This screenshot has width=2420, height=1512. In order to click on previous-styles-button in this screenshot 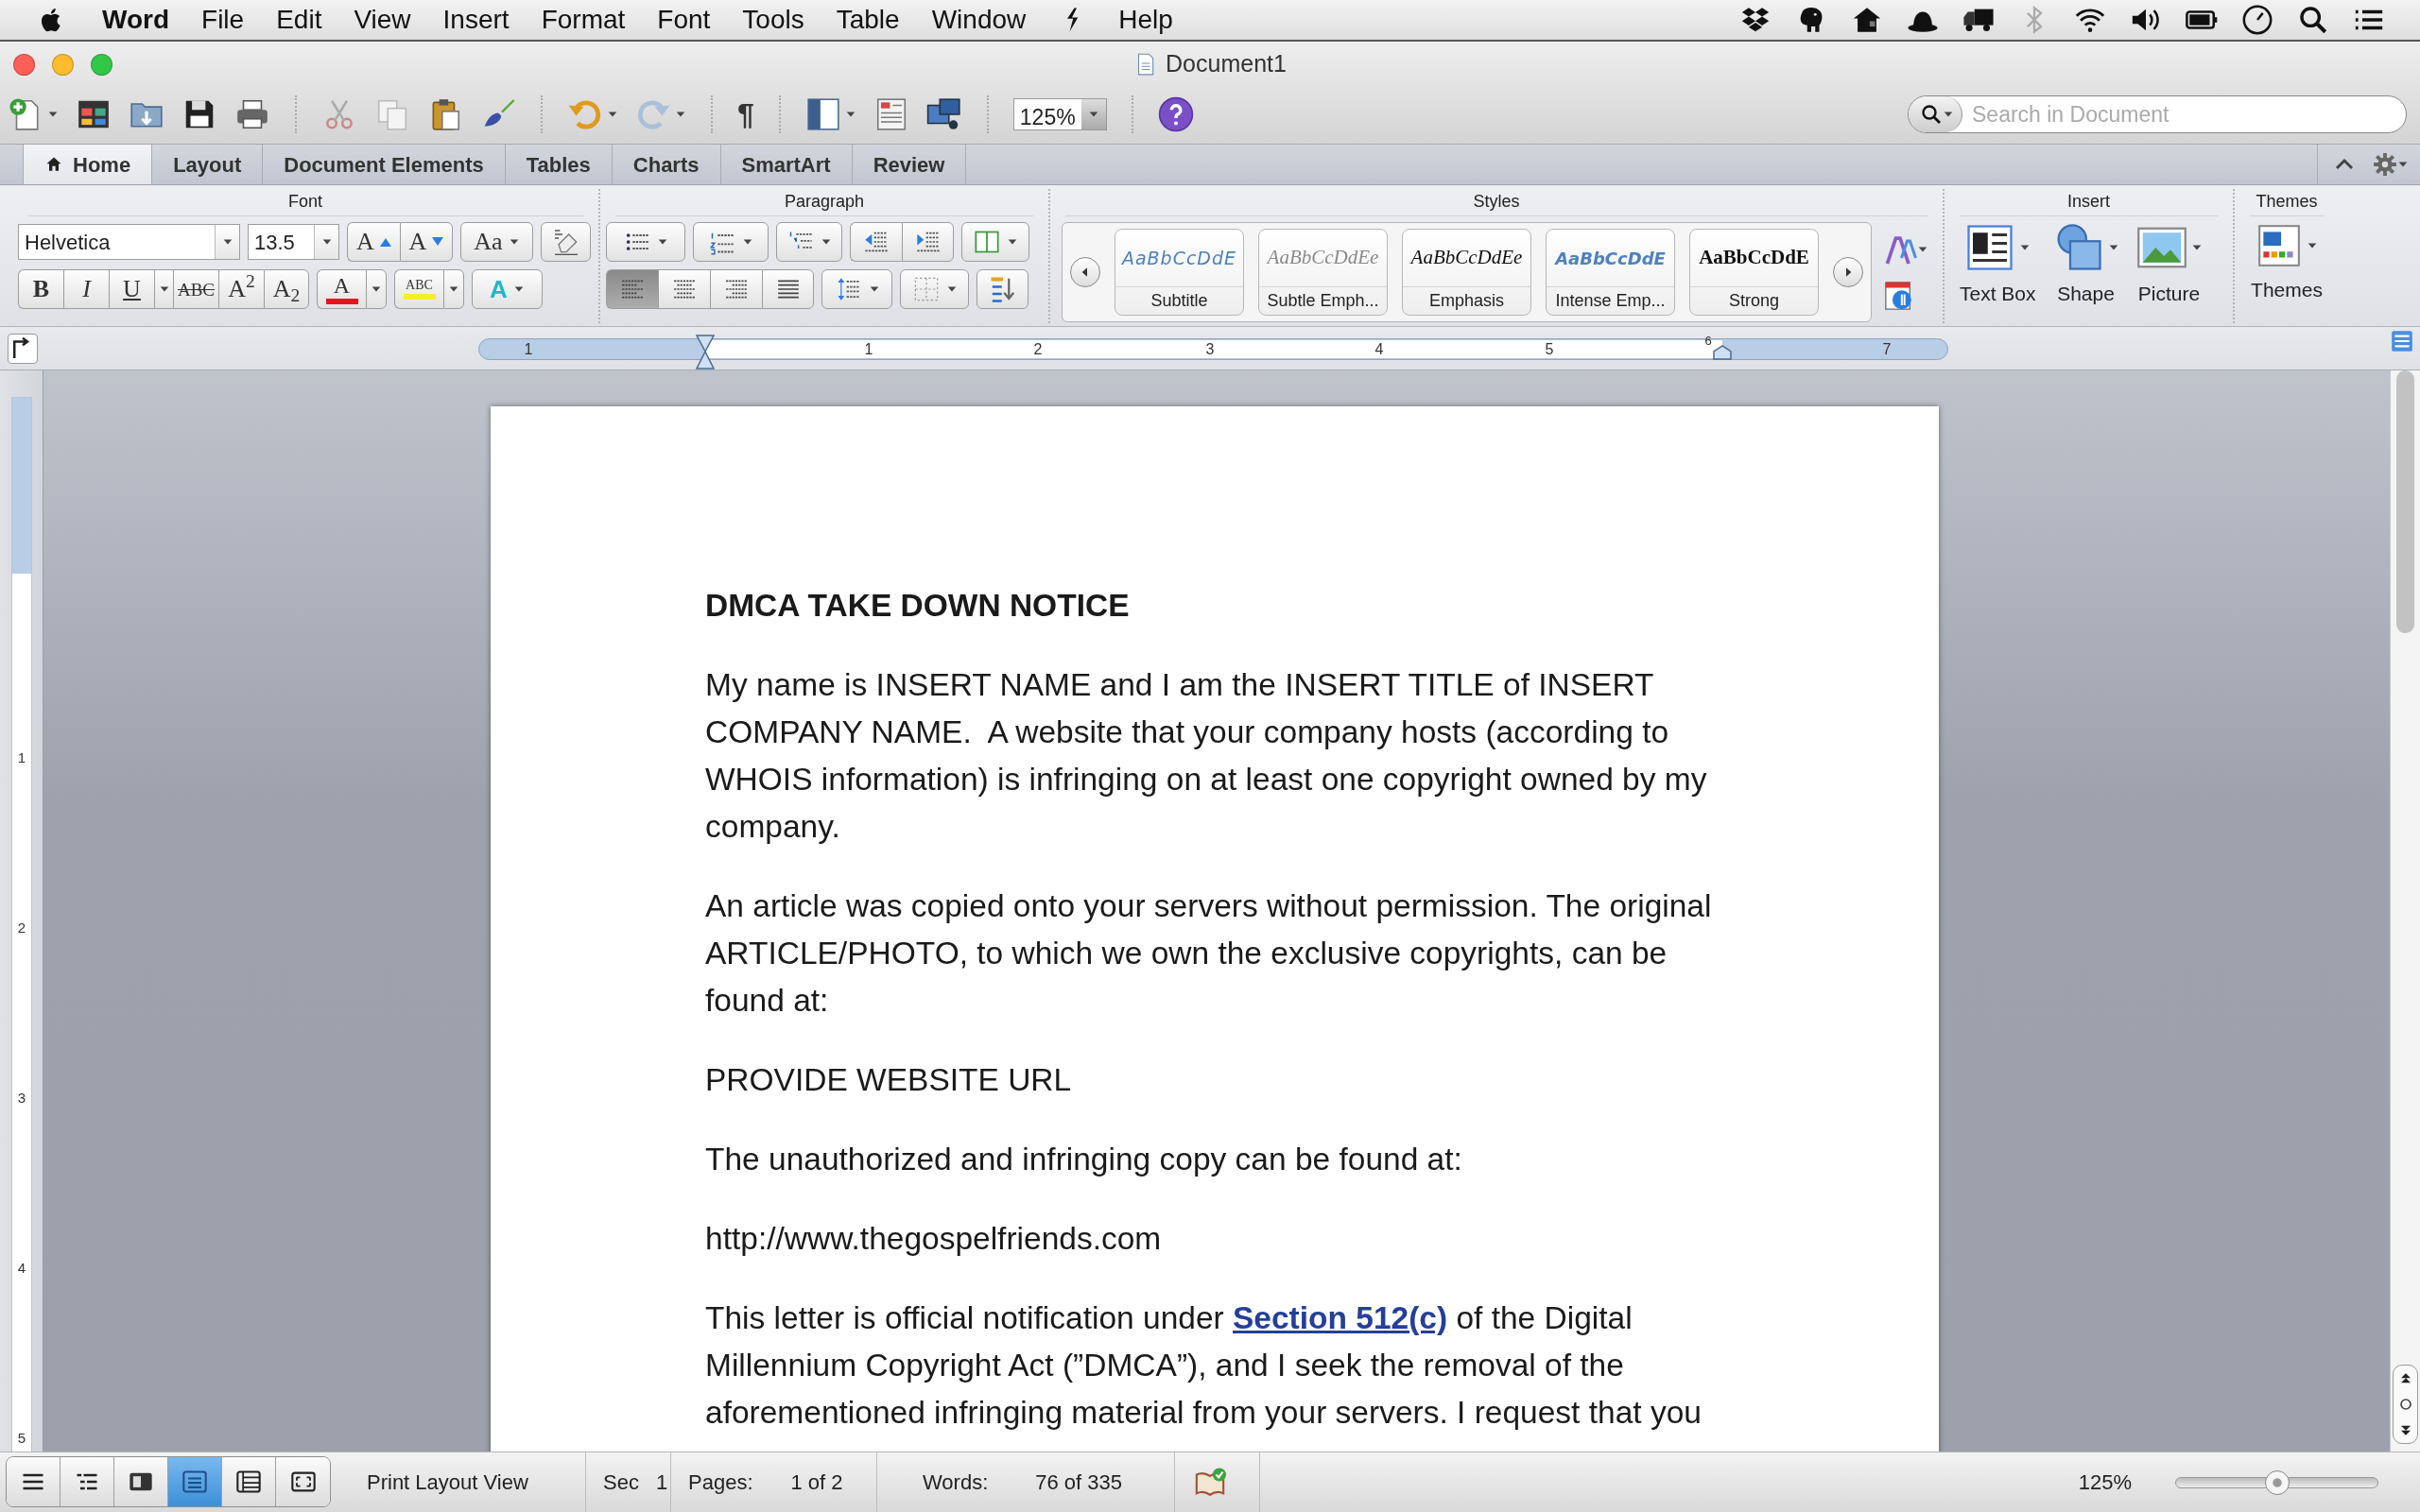, I will do `click(1085, 272)`.